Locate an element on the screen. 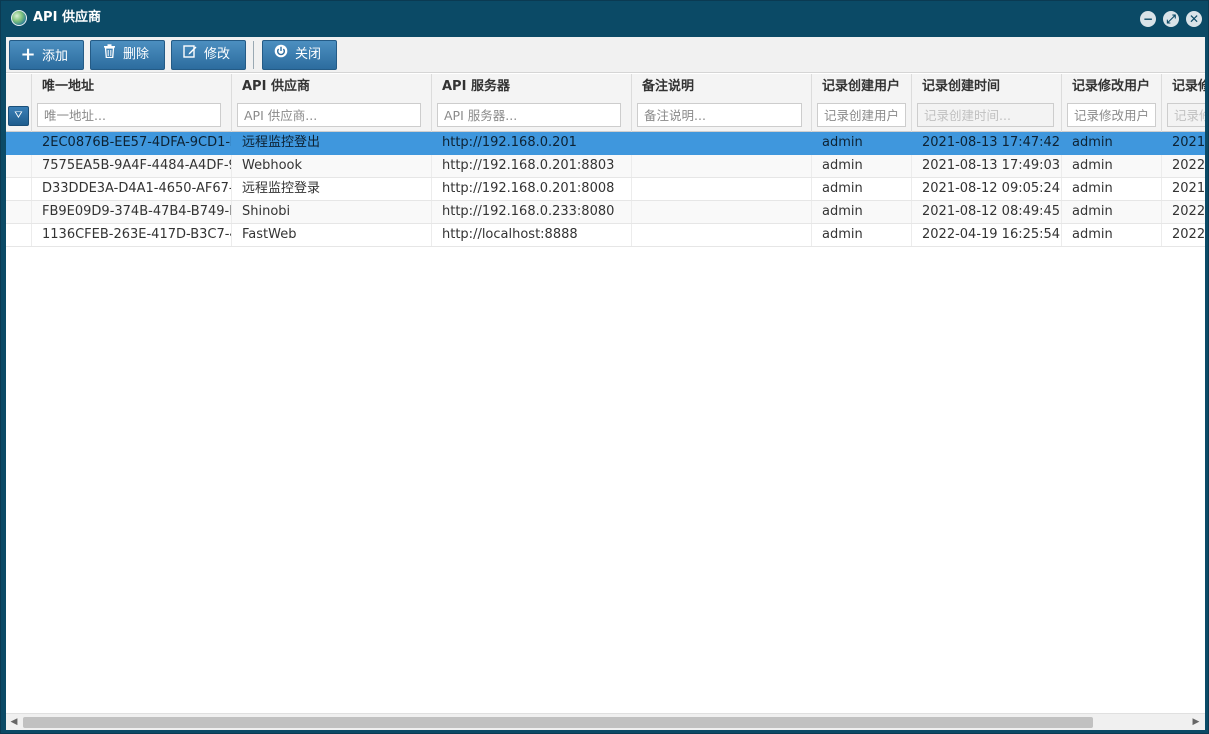 The image size is (1209, 734). cell-uid: 1136CFEB-263E-417D-B3C7-4B is located at coordinates (132, 235).